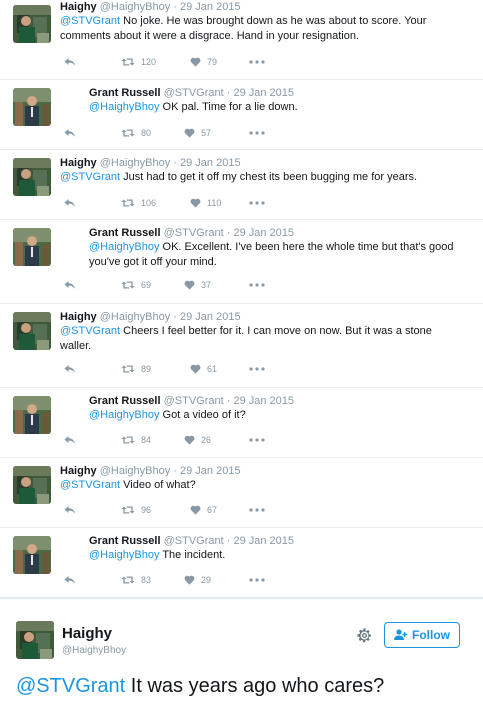 The image size is (483, 705). Describe the element at coordinates (197, 133) in the screenshot. I see `like-button: 57` at that location.